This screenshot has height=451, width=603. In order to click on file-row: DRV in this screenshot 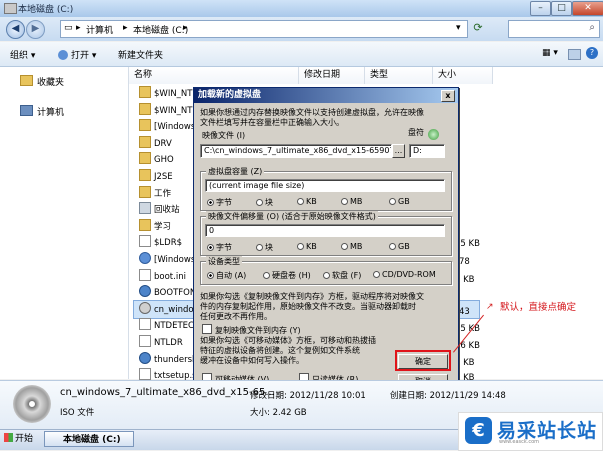, I will do `click(155, 142)`.